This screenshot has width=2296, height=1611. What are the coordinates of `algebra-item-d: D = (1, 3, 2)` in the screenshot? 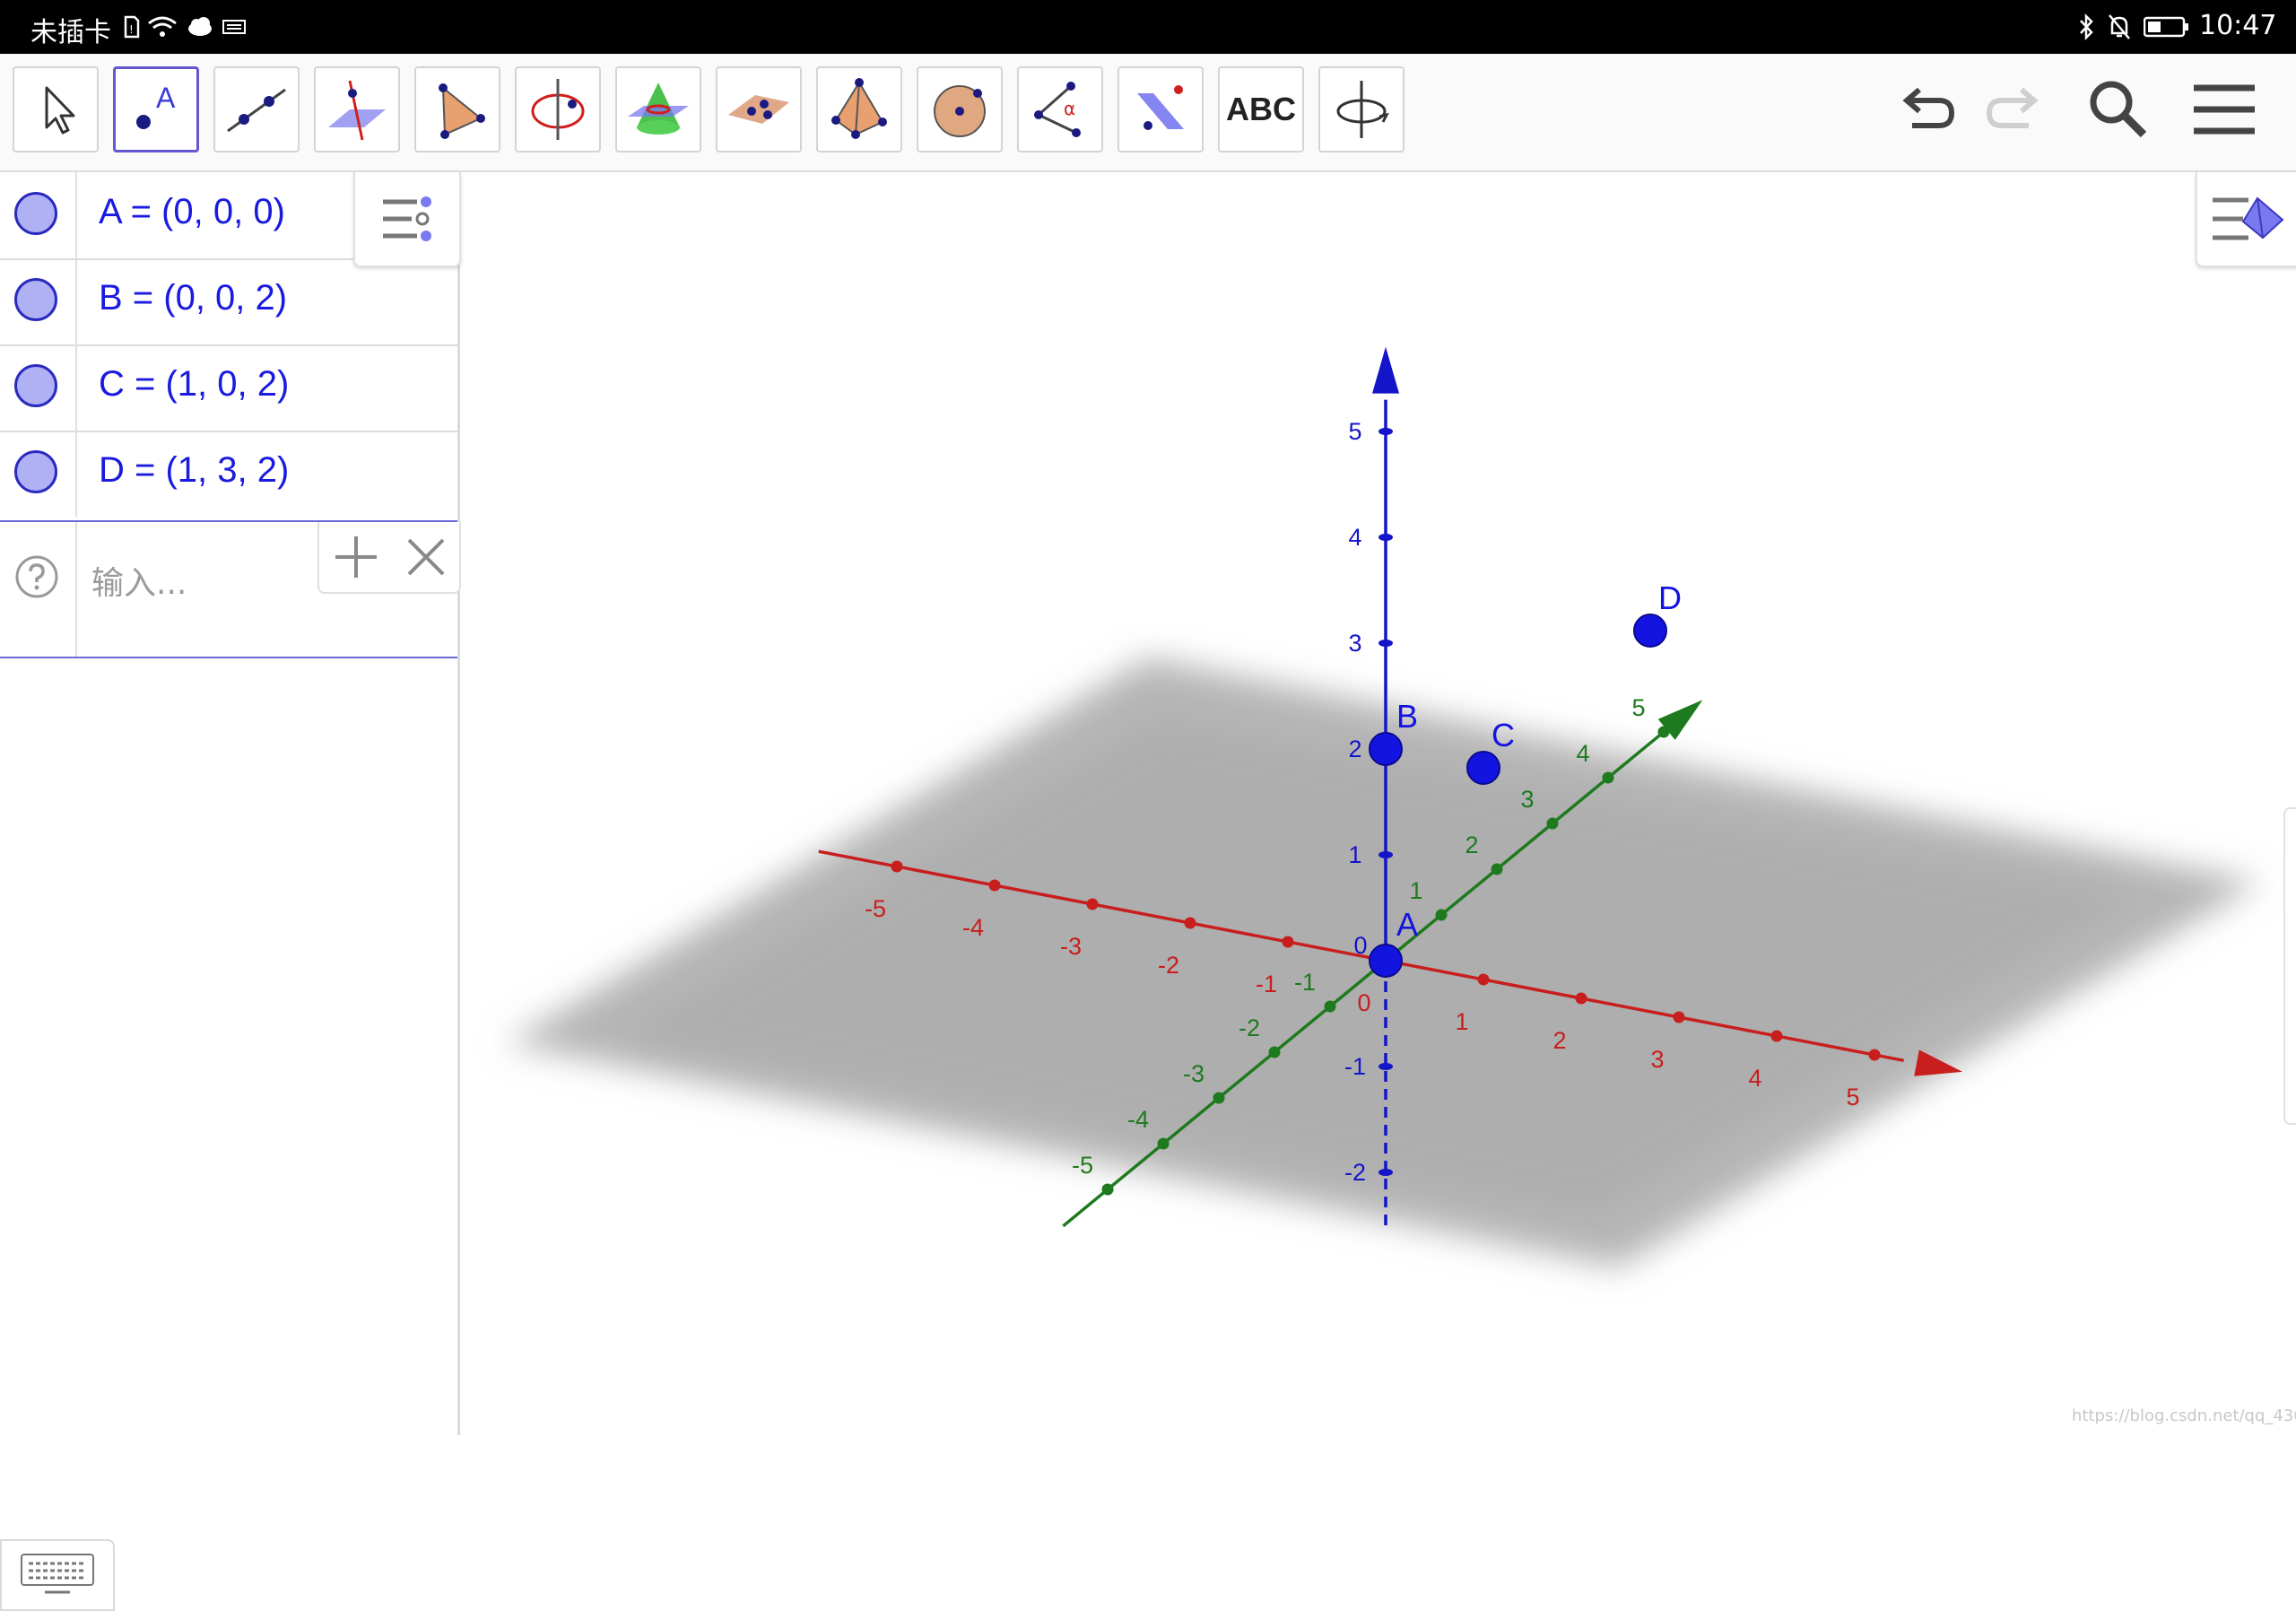 It's located at (228, 474).